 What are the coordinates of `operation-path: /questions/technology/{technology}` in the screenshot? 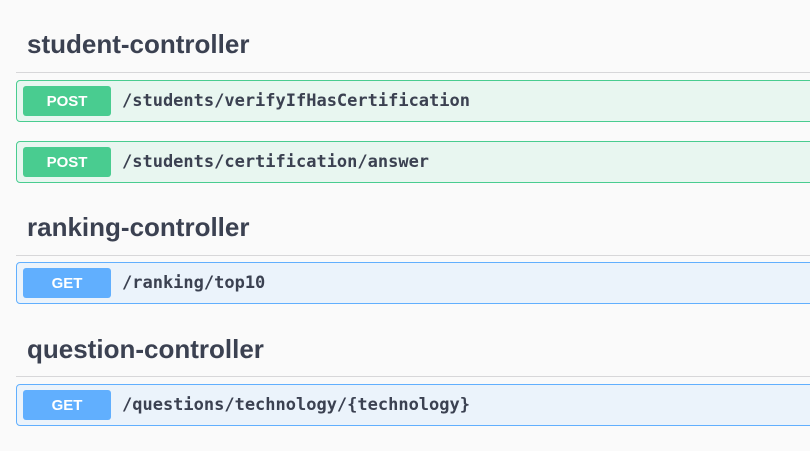 It's located at (296, 405).